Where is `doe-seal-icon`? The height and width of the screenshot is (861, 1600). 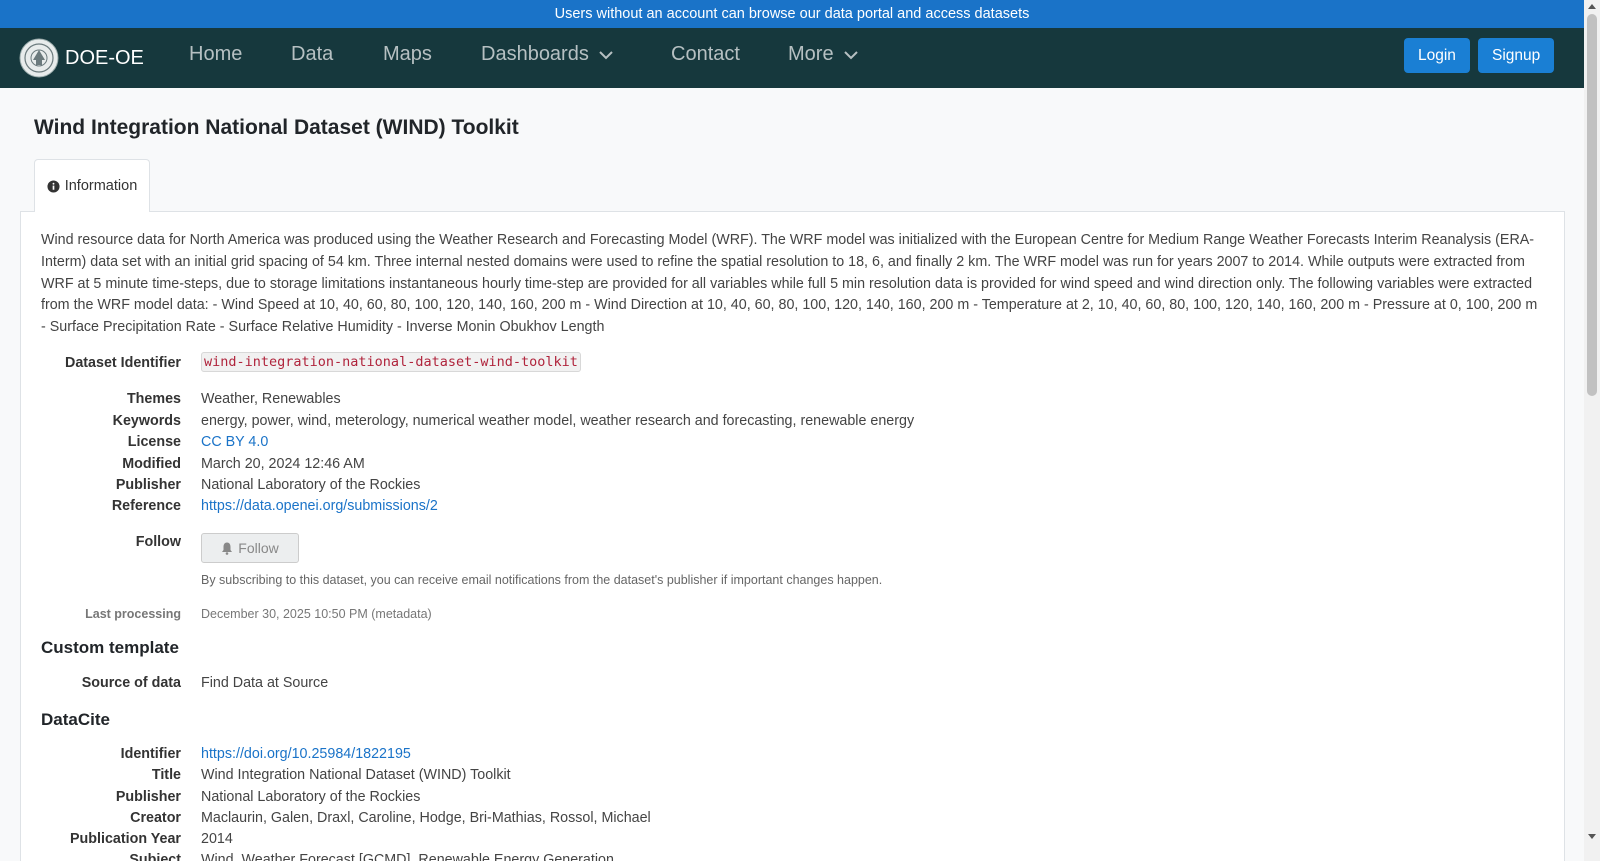 doe-seal-icon is located at coordinates (39, 58).